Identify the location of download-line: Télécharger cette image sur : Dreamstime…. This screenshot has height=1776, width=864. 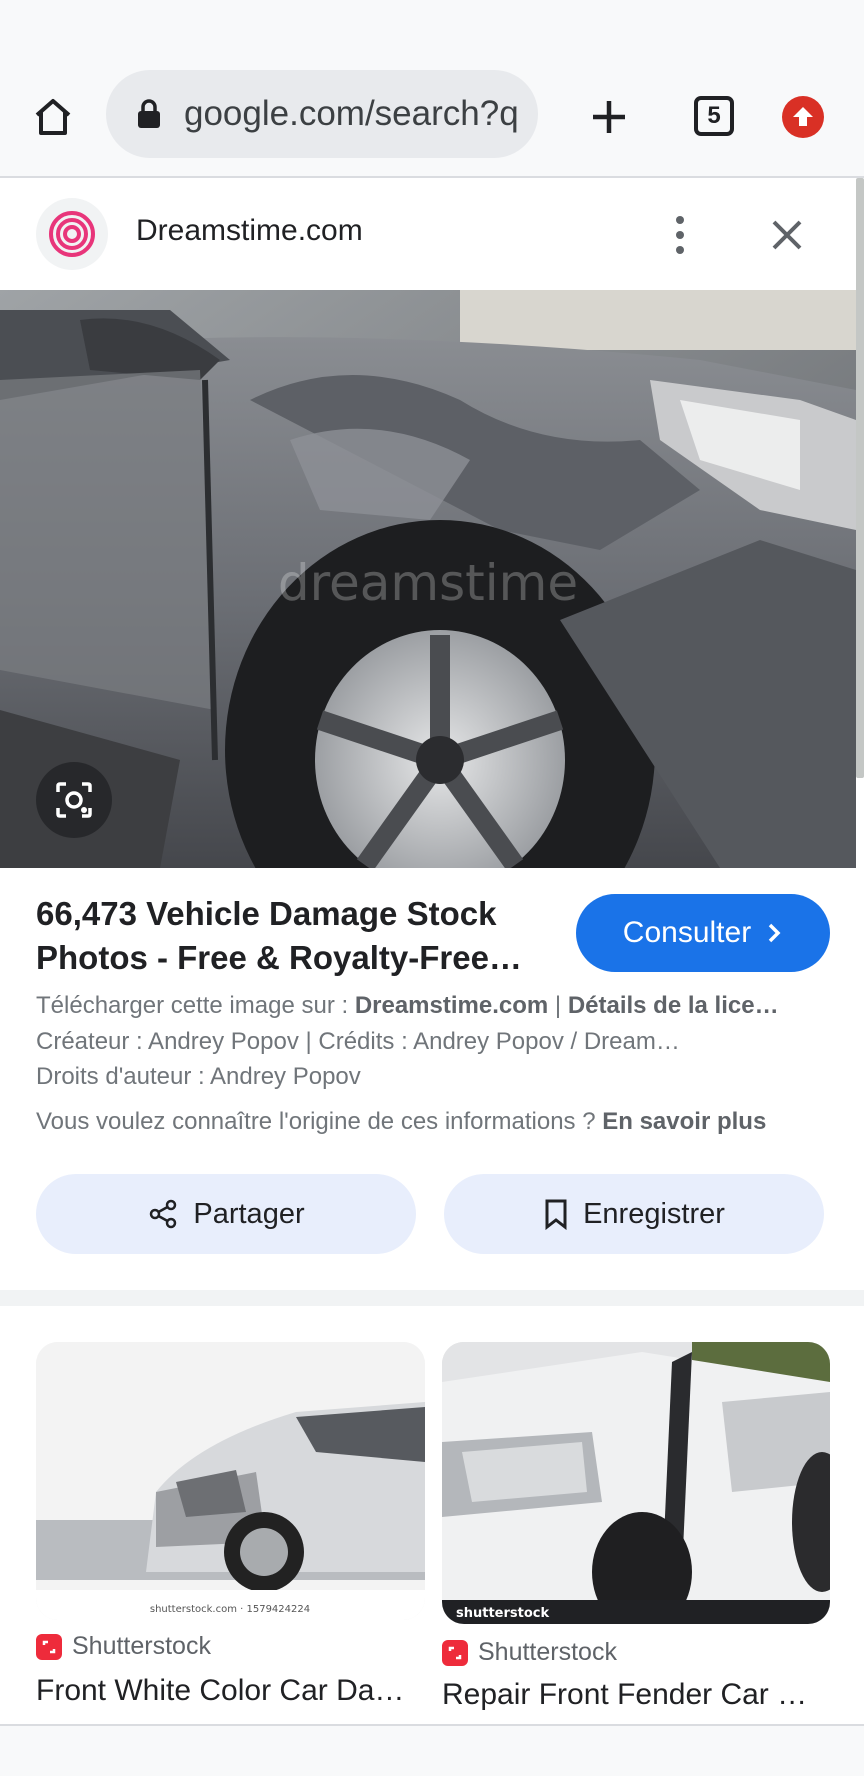
(432, 1006).